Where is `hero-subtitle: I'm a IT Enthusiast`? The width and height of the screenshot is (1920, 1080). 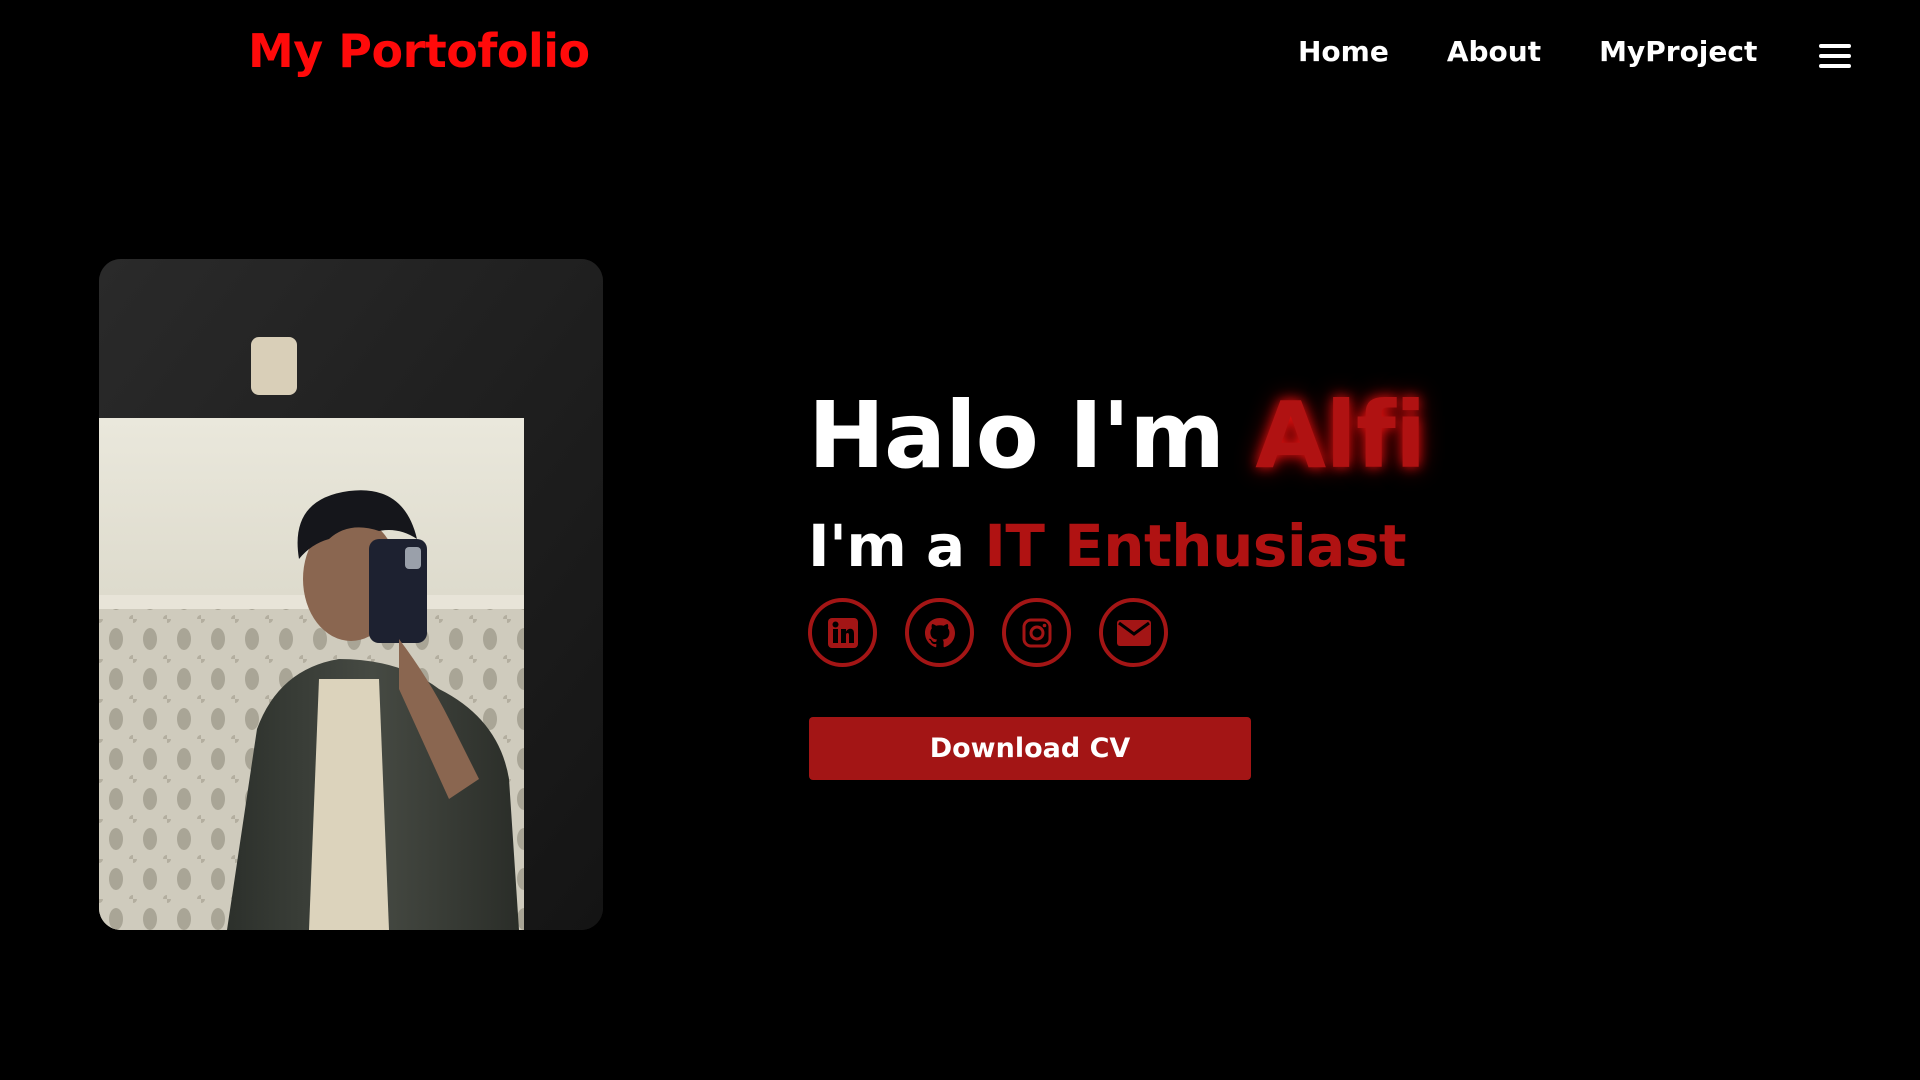 hero-subtitle: I'm a IT Enthusiast is located at coordinates (1107, 546).